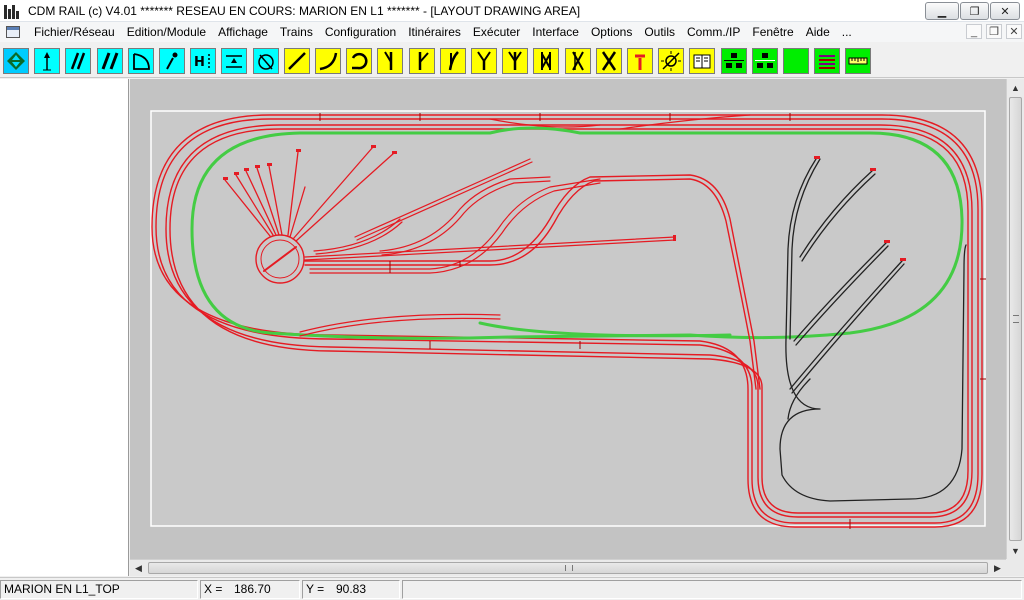 The image size is (1024, 600). I want to click on straight-track-icon, so click(297, 61).